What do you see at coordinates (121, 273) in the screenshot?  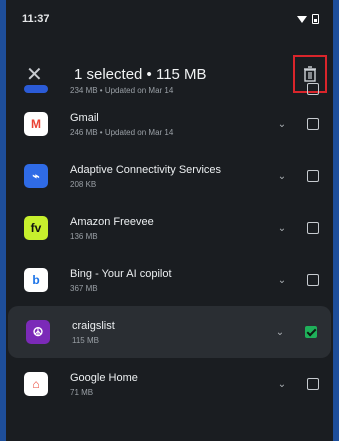 I see `app-name: Bing - Your AI copilot` at bounding box center [121, 273].